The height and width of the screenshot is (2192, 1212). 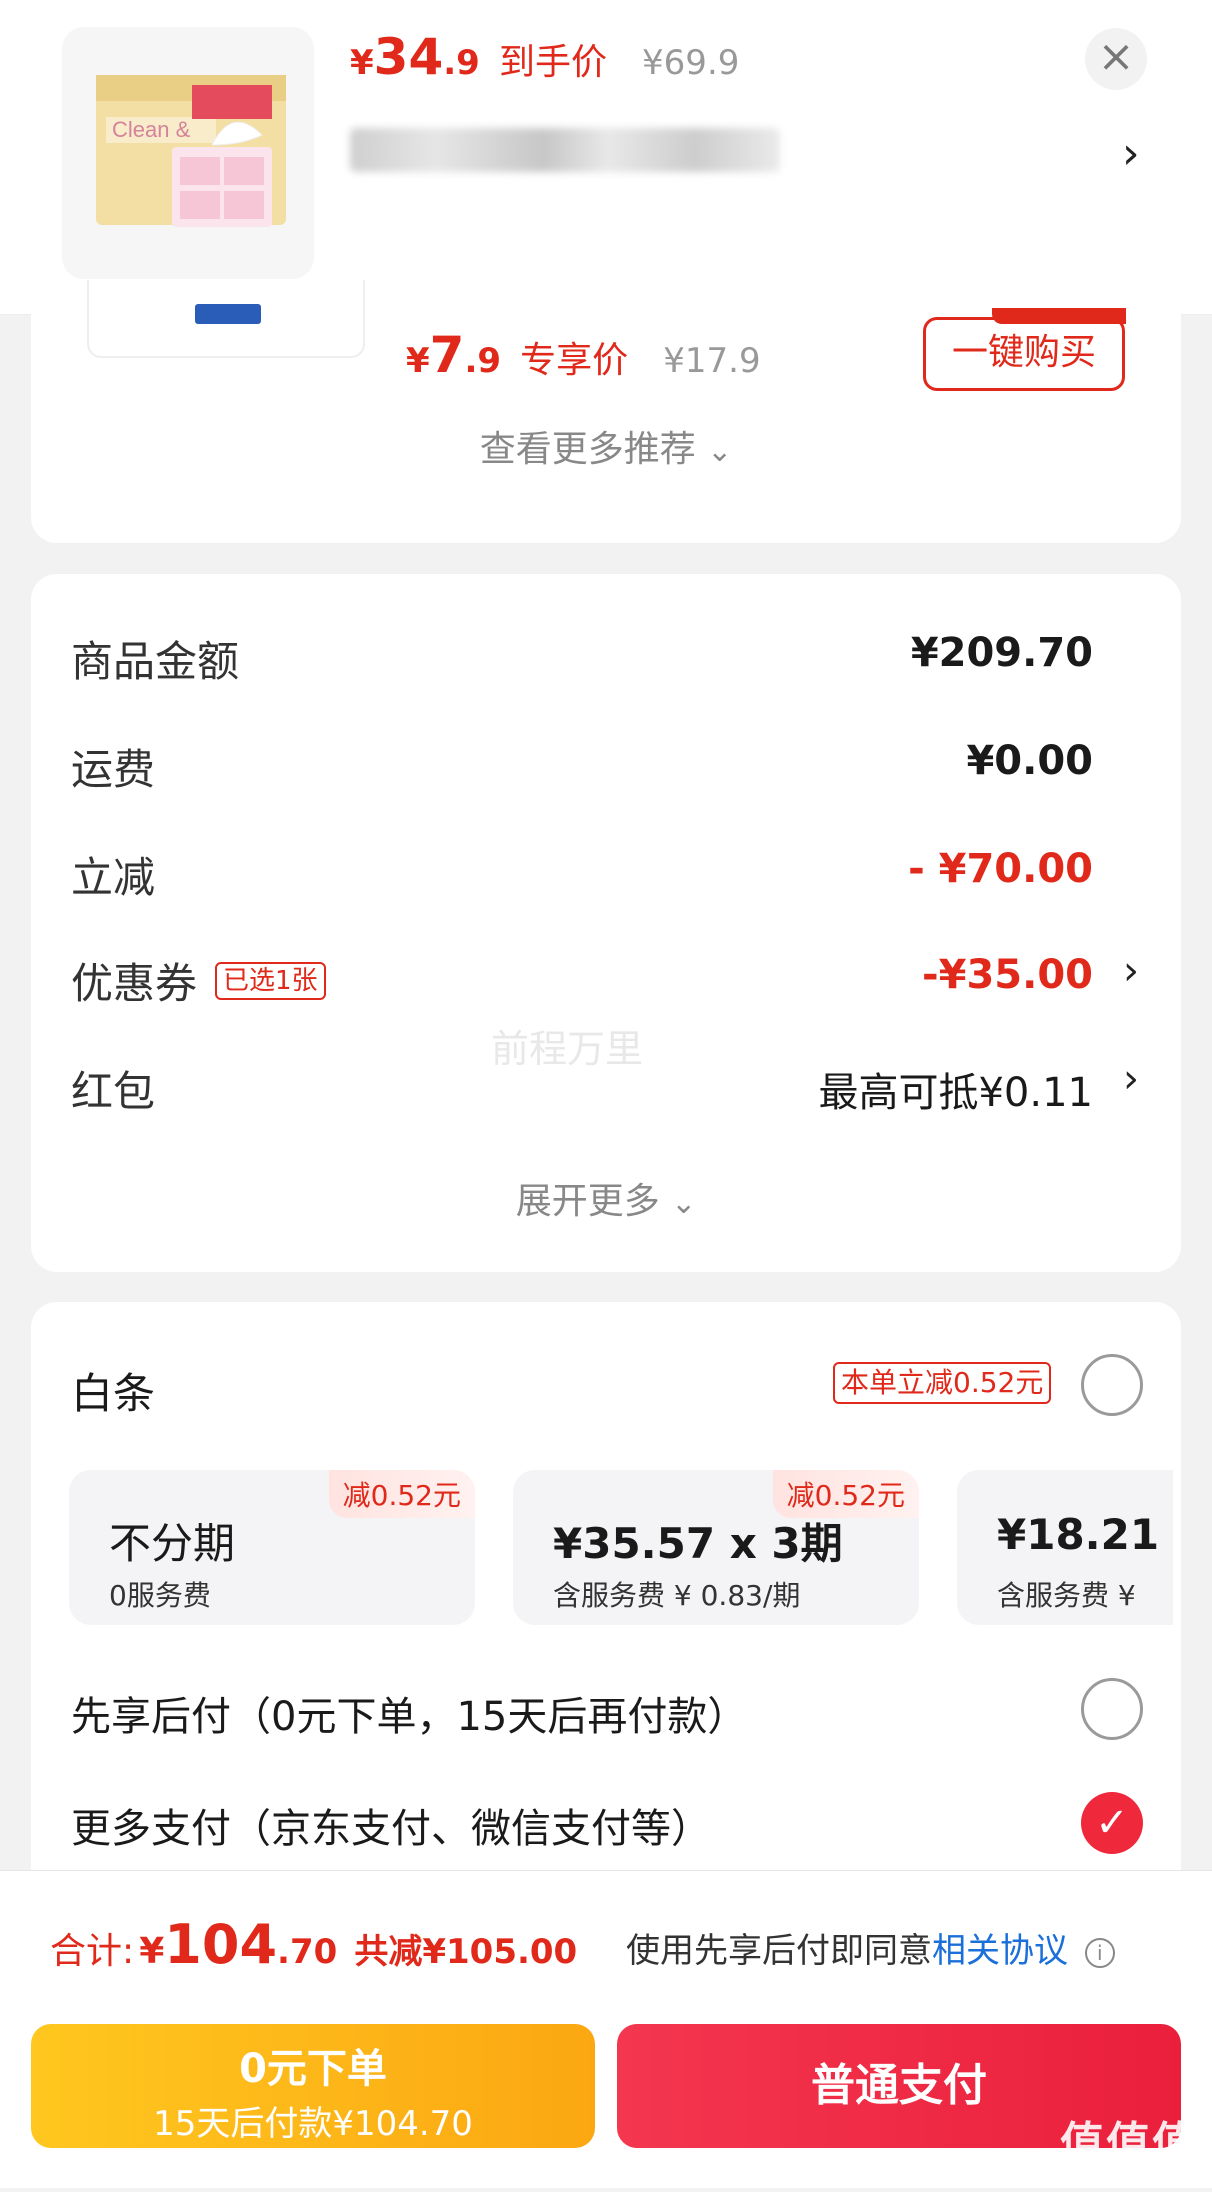 What do you see at coordinates (313, 2069) in the screenshot?
I see `pay-later-button-title: 0元下单` at bounding box center [313, 2069].